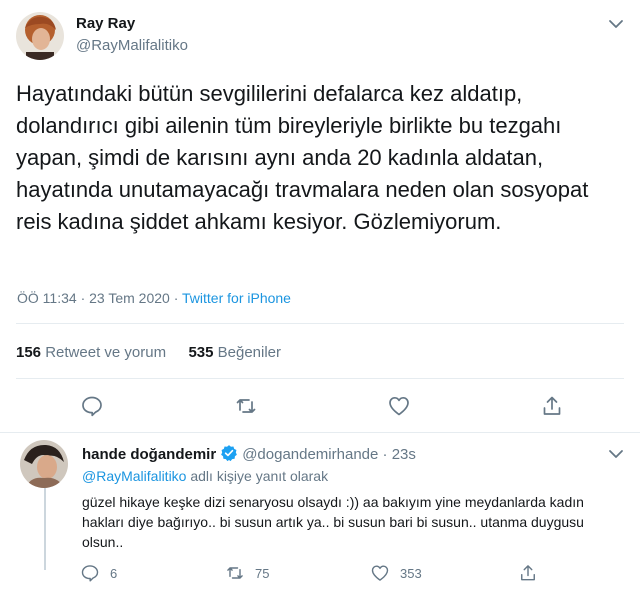  I want to click on reply-replies-count: 6, so click(114, 573).